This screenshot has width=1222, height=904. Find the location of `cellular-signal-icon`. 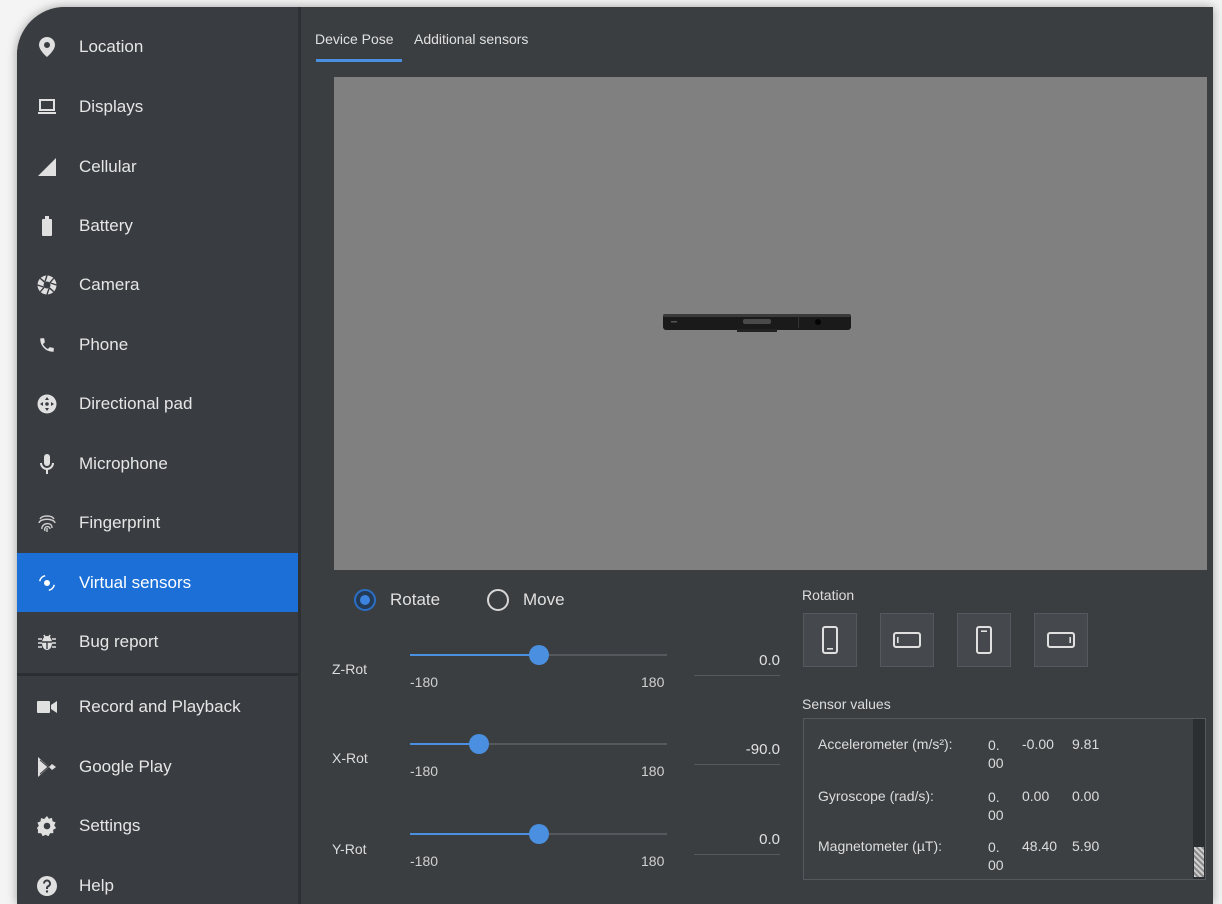

cellular-signal-icon is located at coordinates (47, 167).